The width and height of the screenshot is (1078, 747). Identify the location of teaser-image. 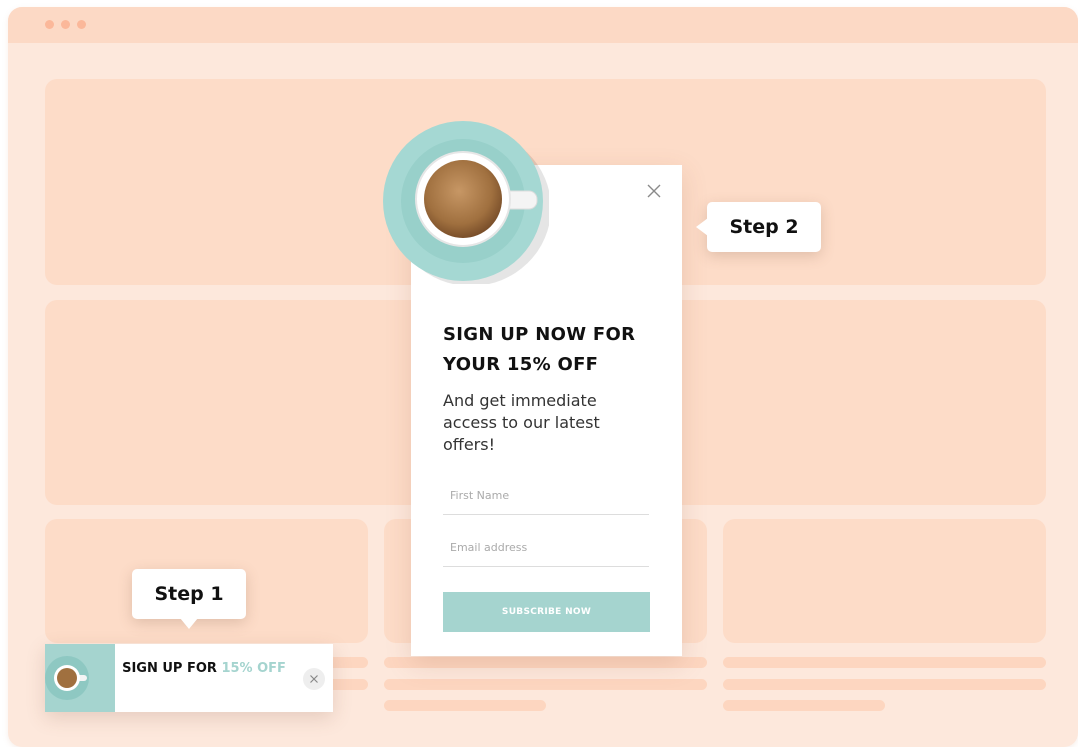
(80, 678).